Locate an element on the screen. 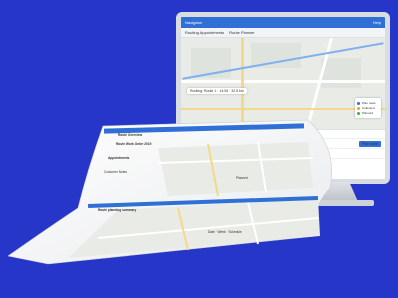 The height and width of the screenshot is (298, 398). legend-item: Planned is located at coordinates (368, 113).